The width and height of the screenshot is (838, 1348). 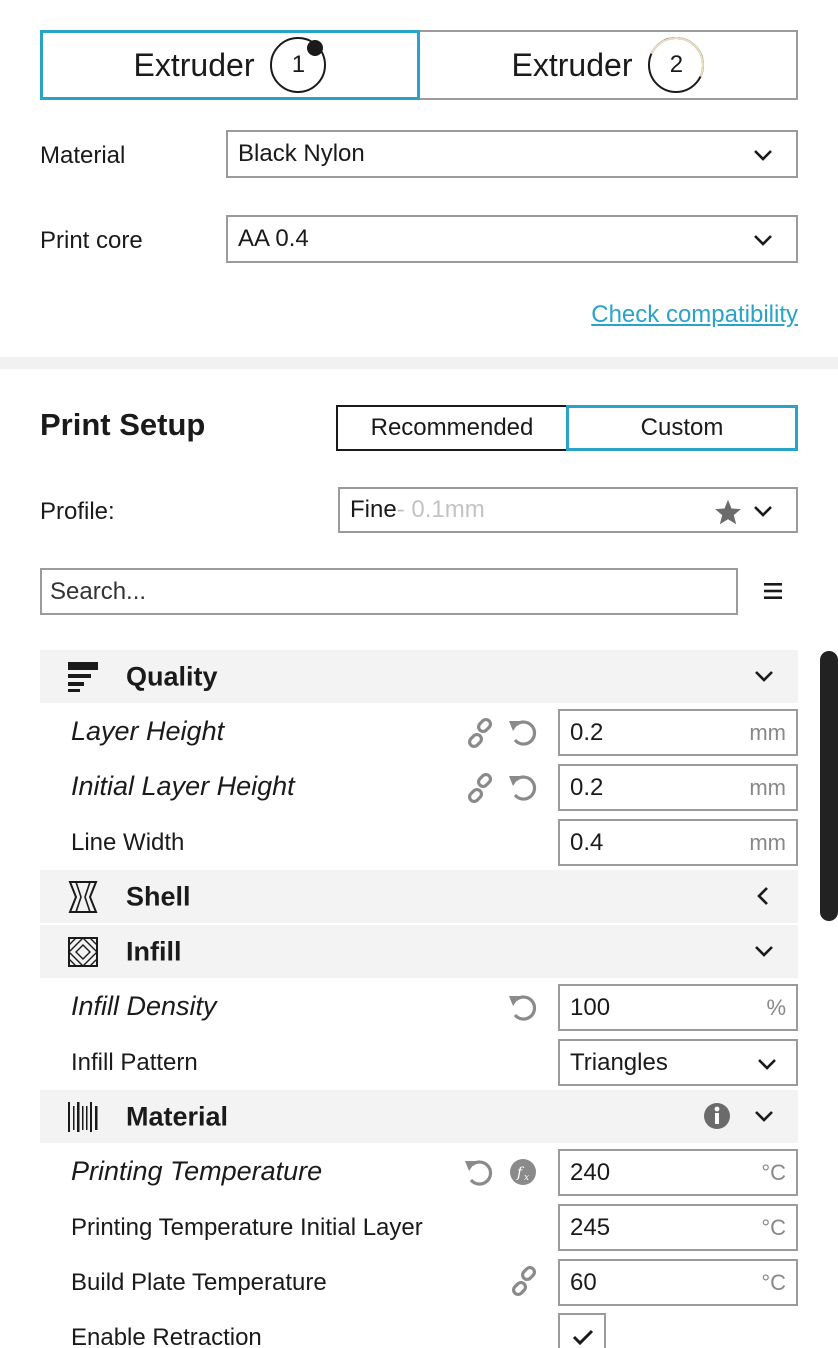 What do you see at coordinates (315, 48) in the screenshot?
I see `extruder-1-status-dot` at bounding box center [315, 48].